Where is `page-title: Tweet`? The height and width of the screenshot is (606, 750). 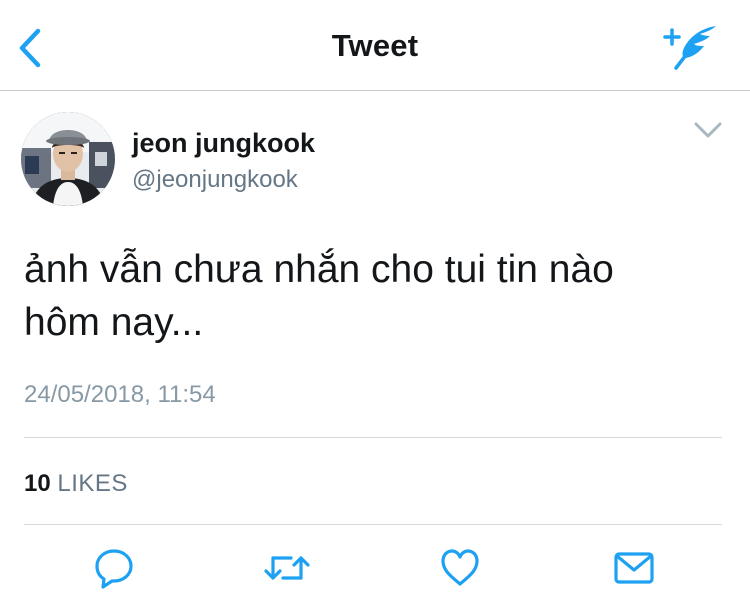
page-title: Tweet is located at coordinates (375, 45).